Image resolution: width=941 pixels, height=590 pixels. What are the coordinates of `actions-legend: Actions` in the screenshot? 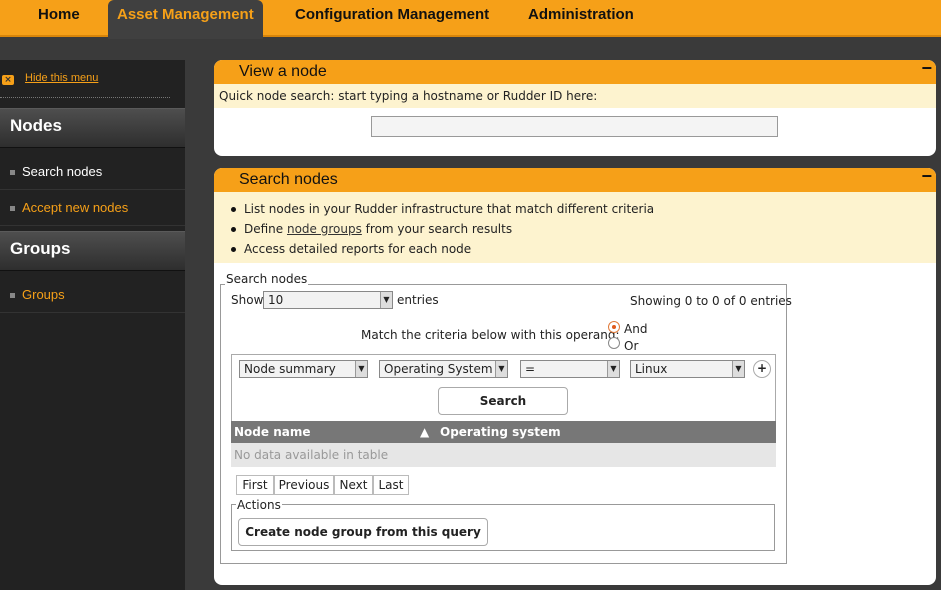 It's located at (259, 505).